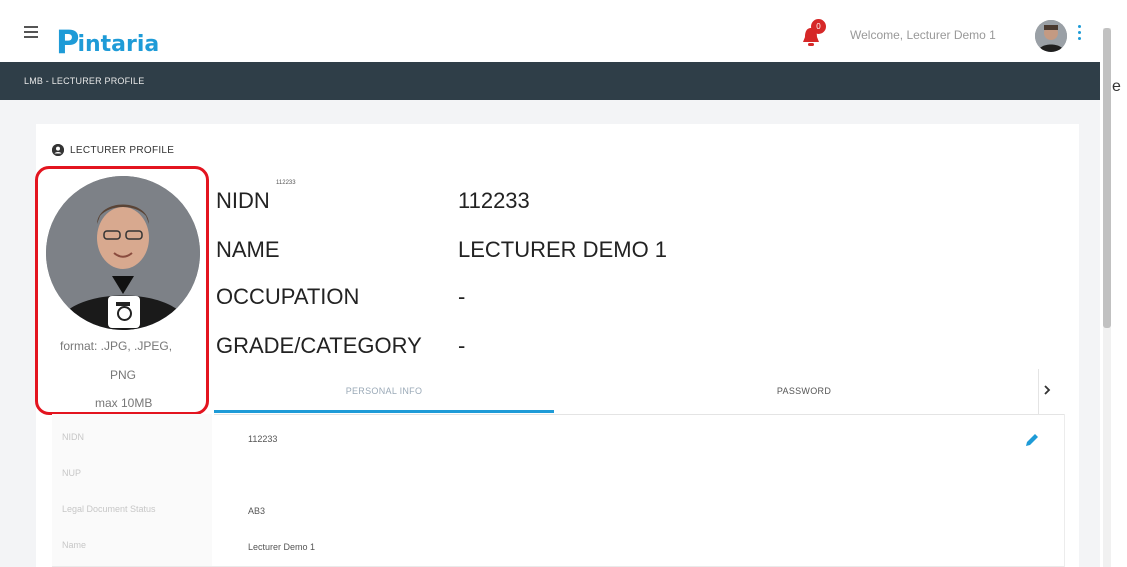 Image resolution: width=1127 pixels, height=567 pixels. I want to click on nidn-label: NIDN, so click(243, 200).